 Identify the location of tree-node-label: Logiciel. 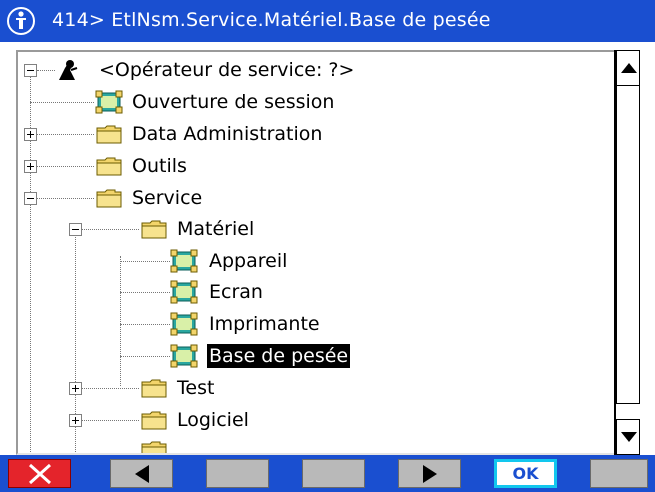
(213, 420).